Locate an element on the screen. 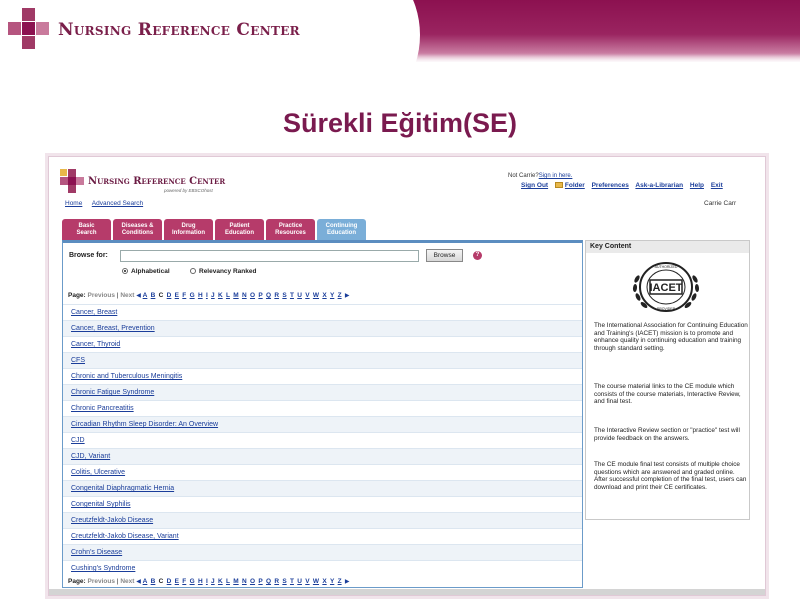 The height and width of the screenshot is (600, 800). browse-input is located at coordinates (269, 256).